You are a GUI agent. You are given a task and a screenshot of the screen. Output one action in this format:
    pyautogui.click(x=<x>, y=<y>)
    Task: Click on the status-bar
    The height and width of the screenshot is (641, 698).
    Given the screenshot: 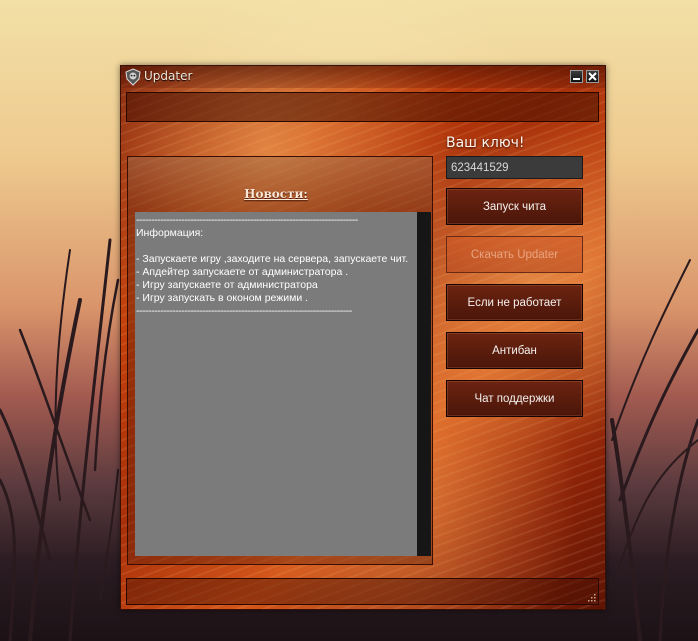 What is the action you would take?
    pyautogui.click(x=362, y=591)
    